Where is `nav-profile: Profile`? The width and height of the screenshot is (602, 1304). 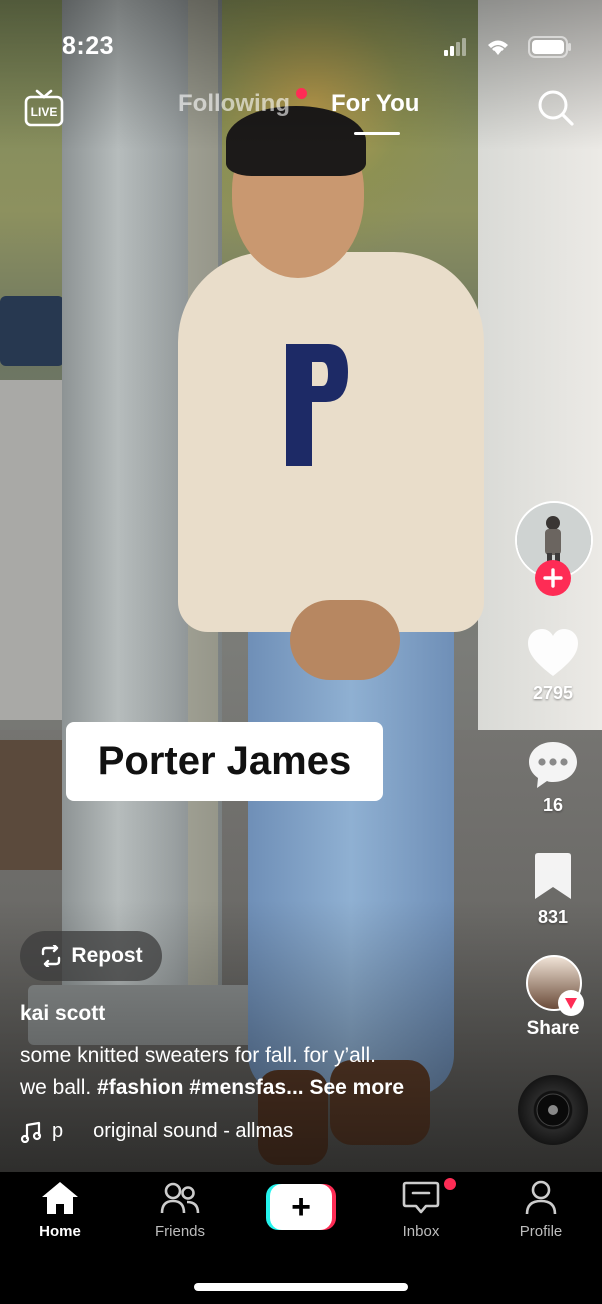 nav-profile: Profile is located at coordinates (541, 1210).